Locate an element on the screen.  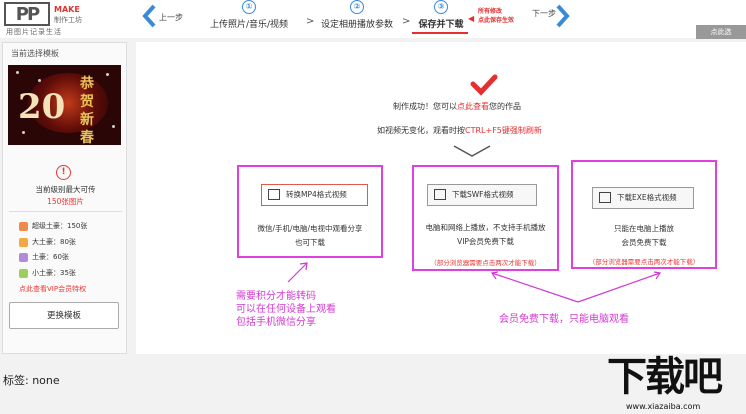
annotation-arrows is located at coordinates (474, 282).